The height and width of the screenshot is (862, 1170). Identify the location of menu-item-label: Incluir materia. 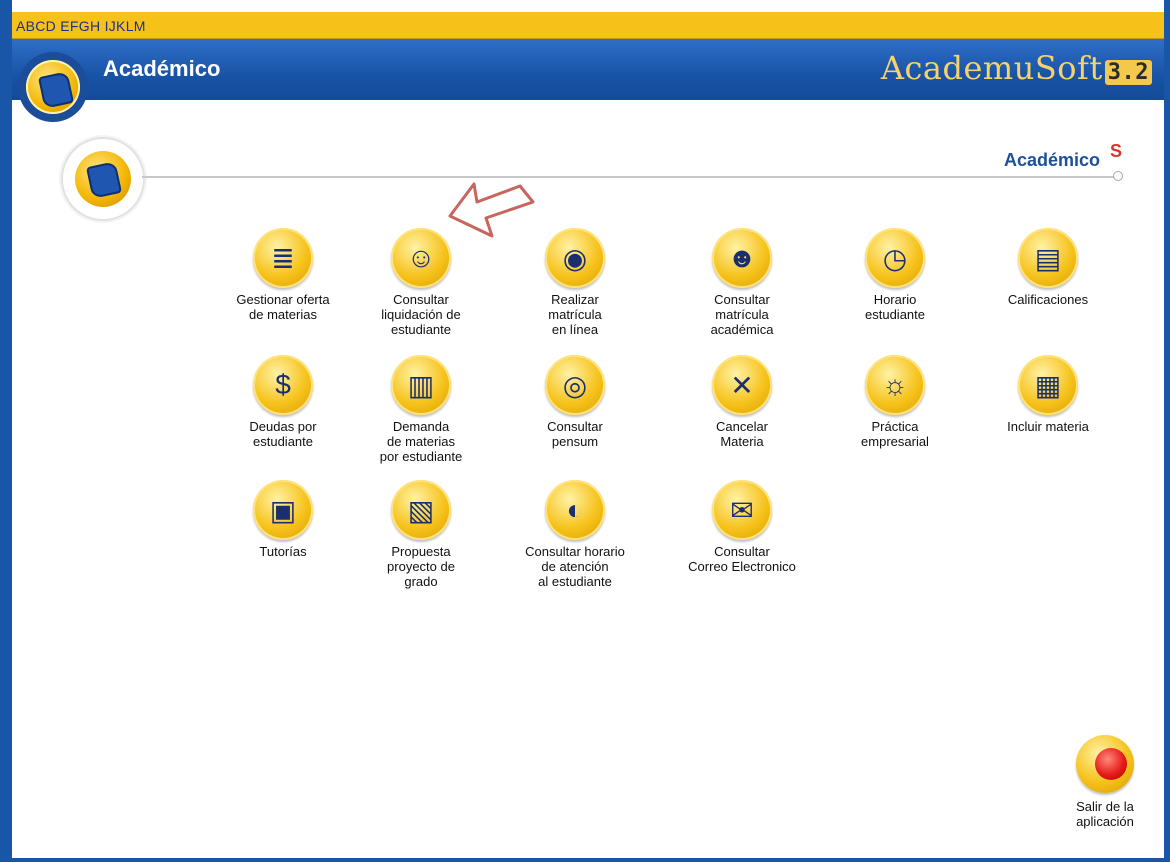
(1048, 426).